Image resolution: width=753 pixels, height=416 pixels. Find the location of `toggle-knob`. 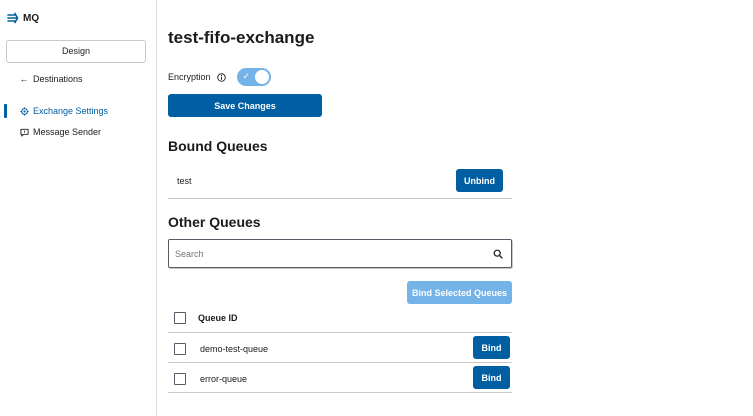

toggle-knob is located at coordinates (261, 77).